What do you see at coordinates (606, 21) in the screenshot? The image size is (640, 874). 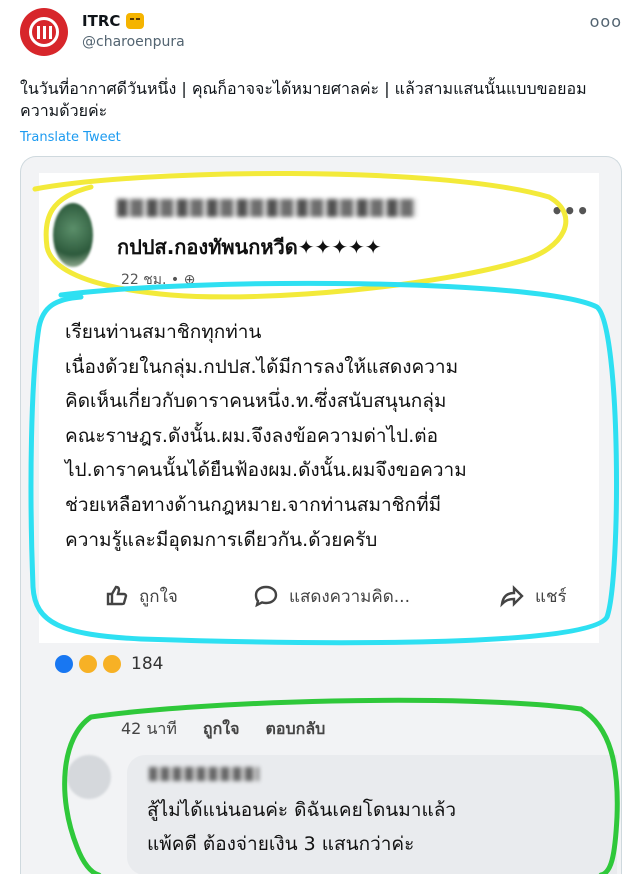 I see `more-options-icon: ooo` at bounding box center [606, 21].